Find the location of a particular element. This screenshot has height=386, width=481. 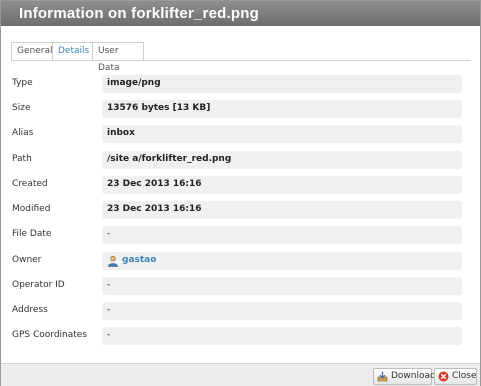

close-button: Close is located at coordinates (455, 376).